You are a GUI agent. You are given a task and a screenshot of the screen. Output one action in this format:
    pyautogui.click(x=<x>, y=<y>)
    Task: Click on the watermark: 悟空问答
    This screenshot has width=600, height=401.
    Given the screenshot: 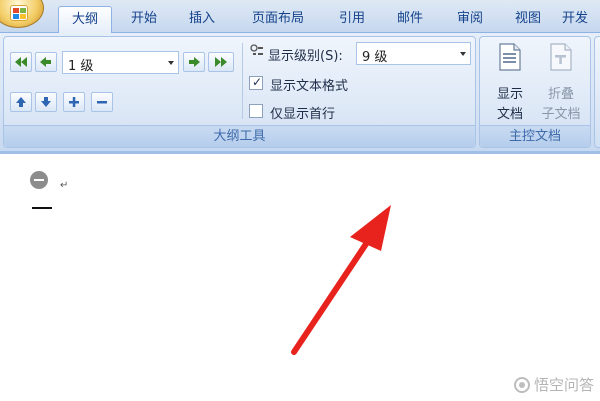 What is the action you would take?
    pyautogui.click(x=553, y=384)
    